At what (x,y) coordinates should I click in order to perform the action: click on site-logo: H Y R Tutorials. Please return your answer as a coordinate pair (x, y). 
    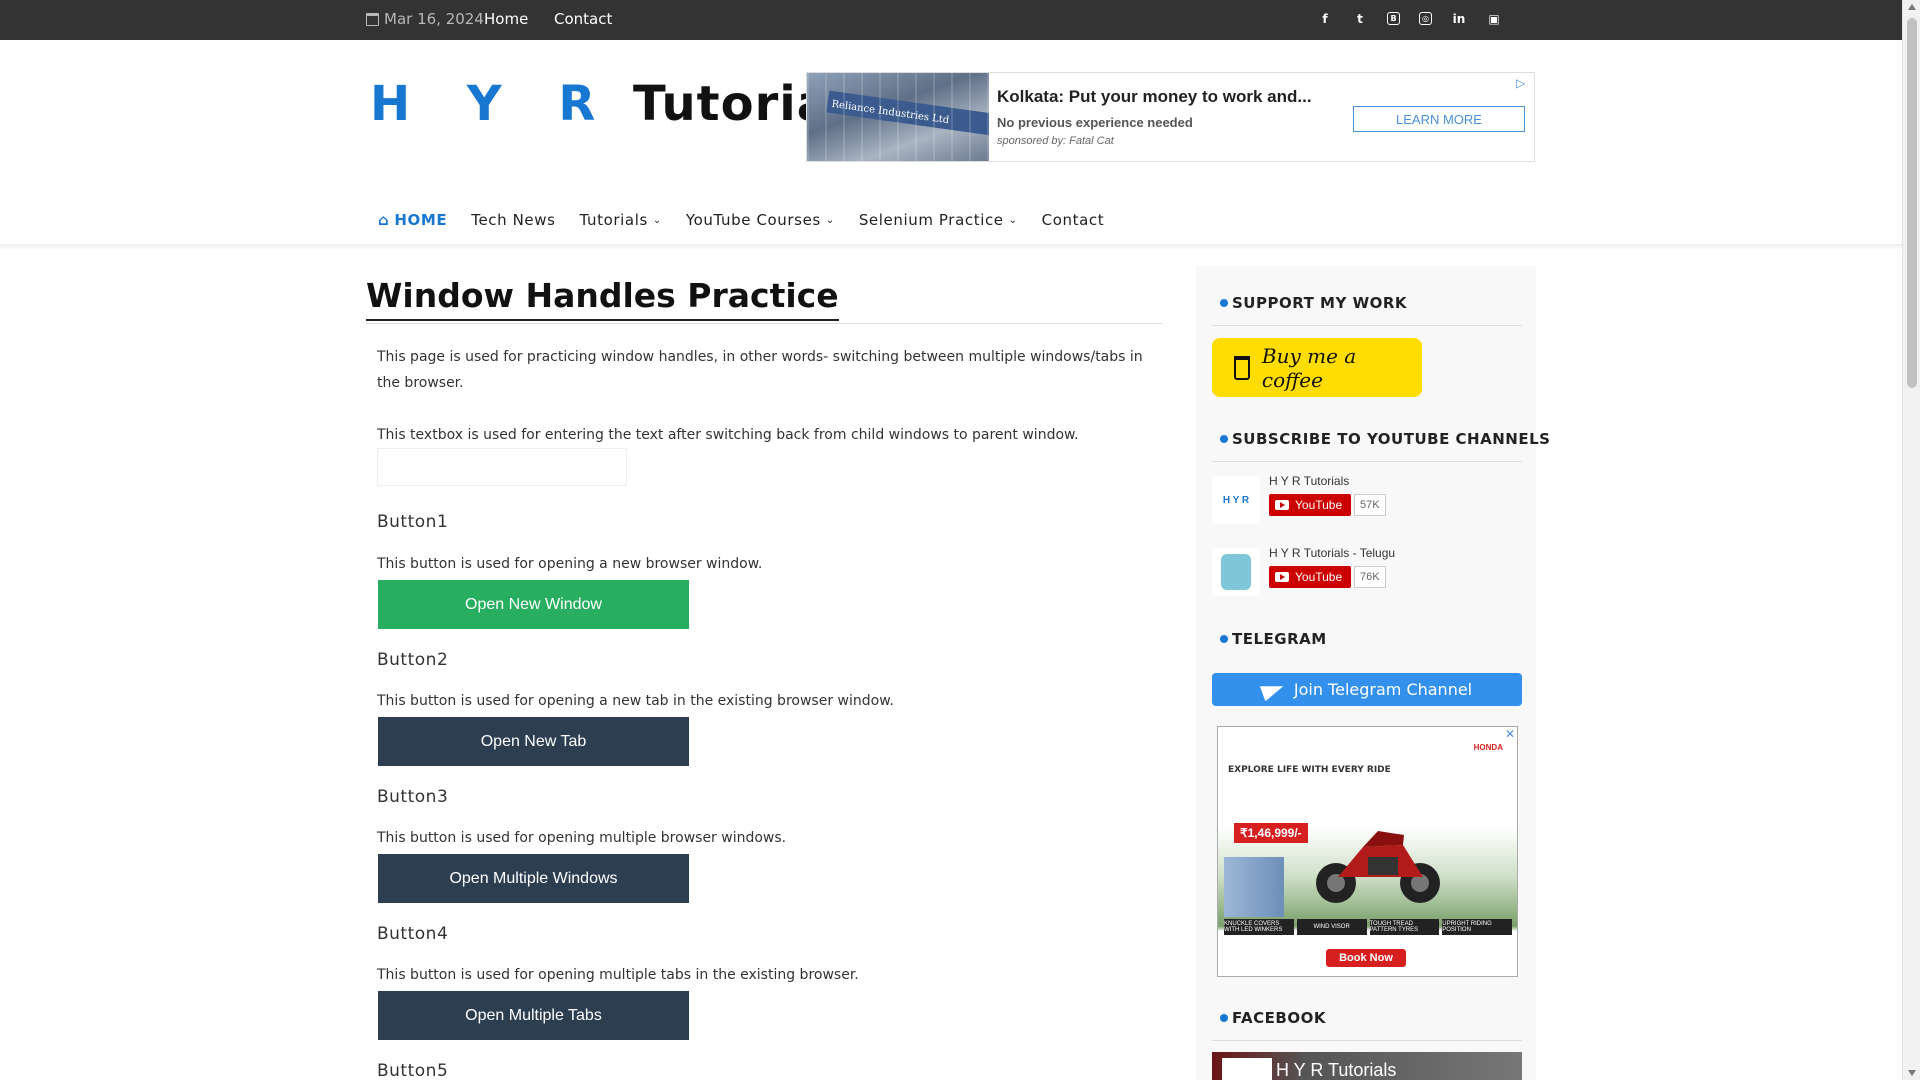
    Looking at the image, I should click on (623, 104).